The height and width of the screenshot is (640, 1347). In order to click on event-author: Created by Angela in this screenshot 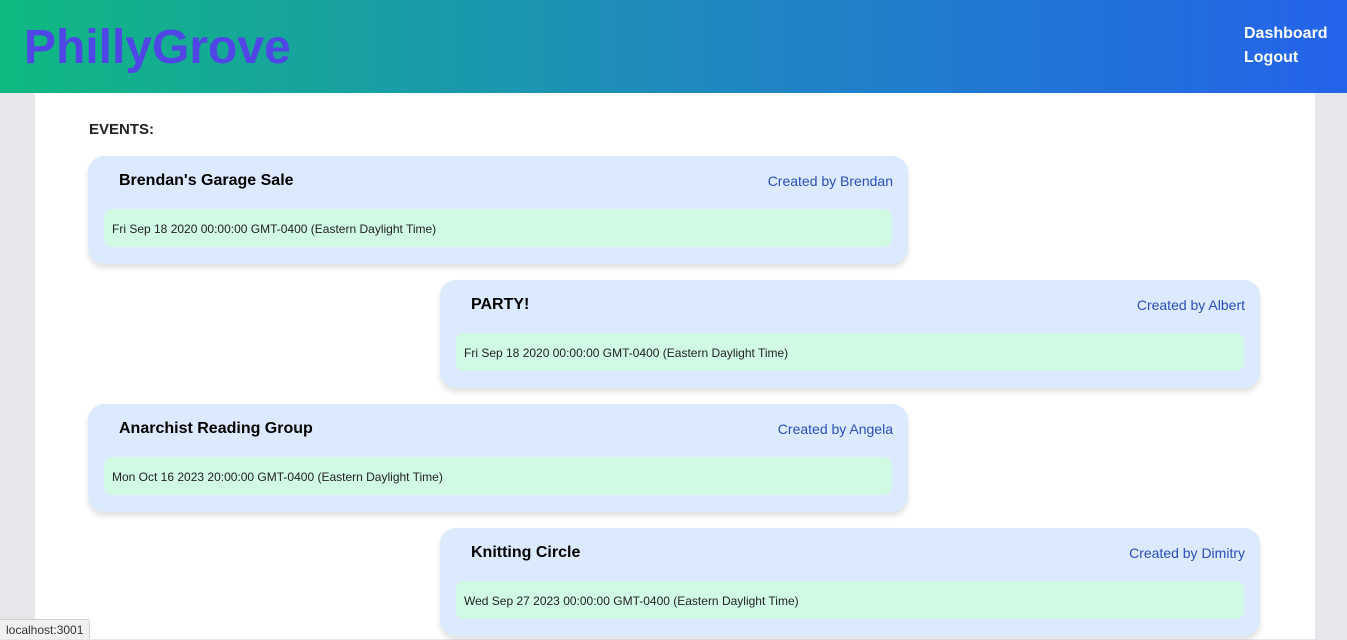, I will do `click(835, 429)`.